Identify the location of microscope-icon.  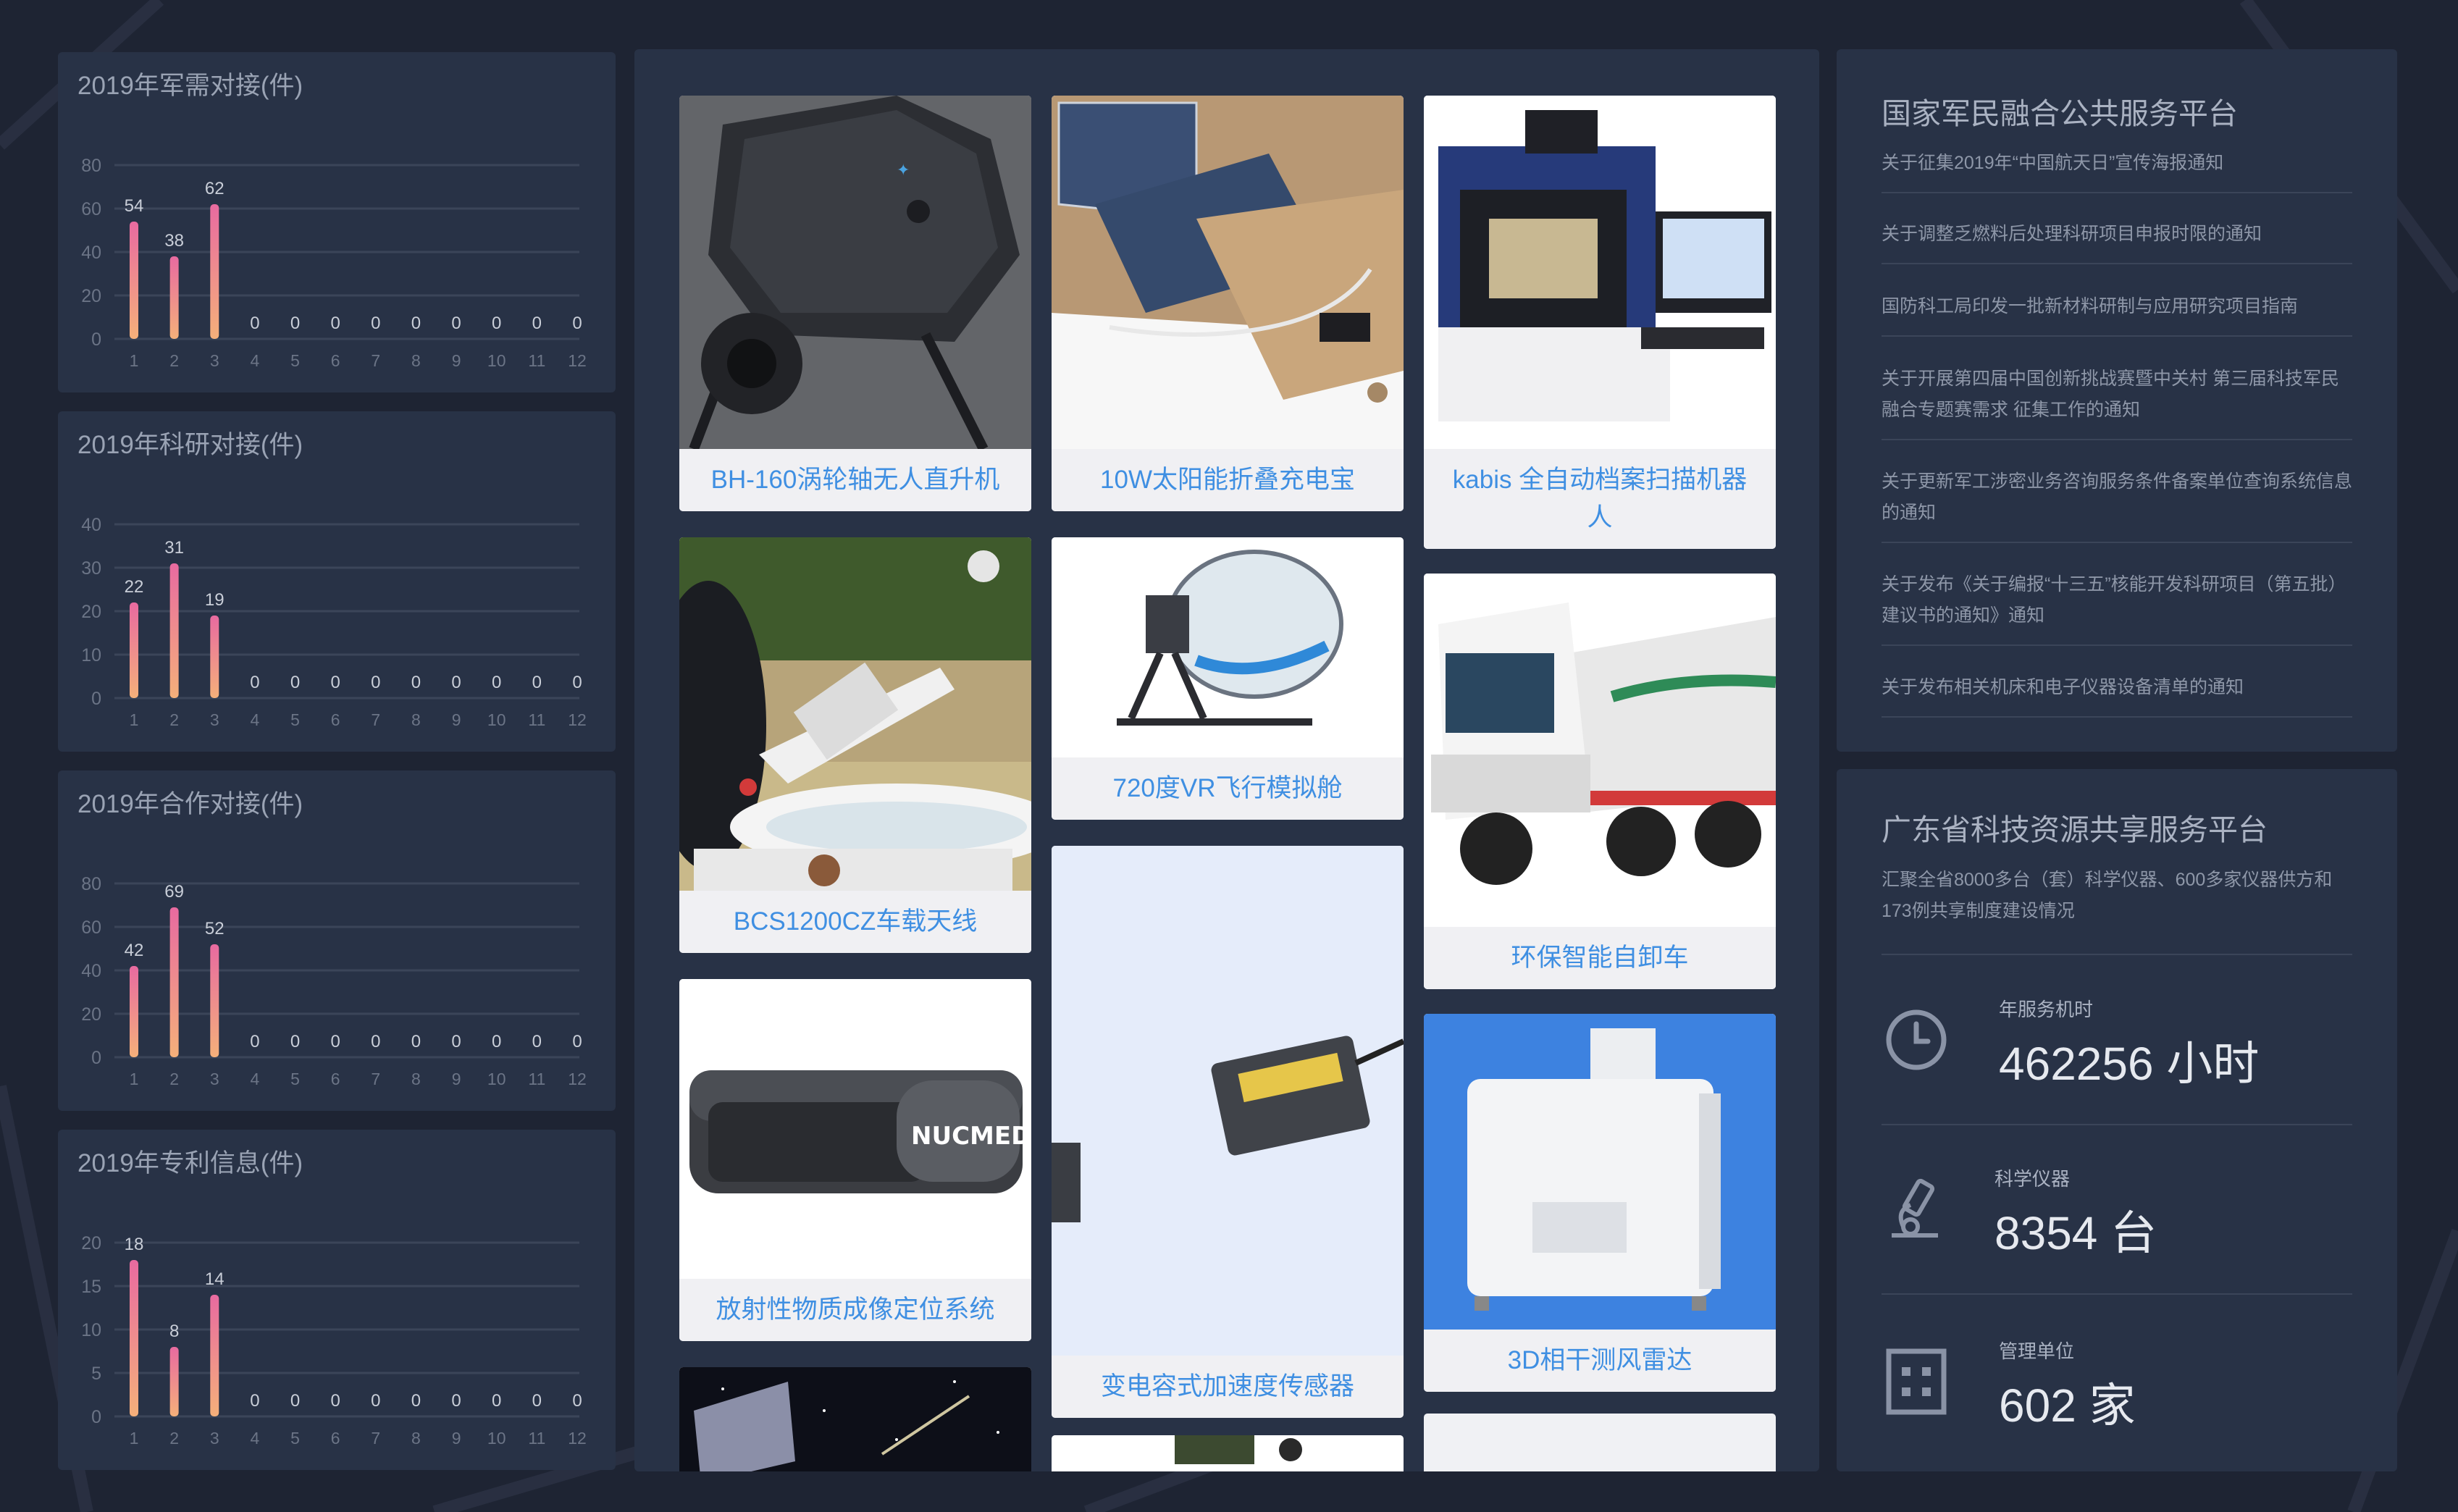
(1915, 1208).